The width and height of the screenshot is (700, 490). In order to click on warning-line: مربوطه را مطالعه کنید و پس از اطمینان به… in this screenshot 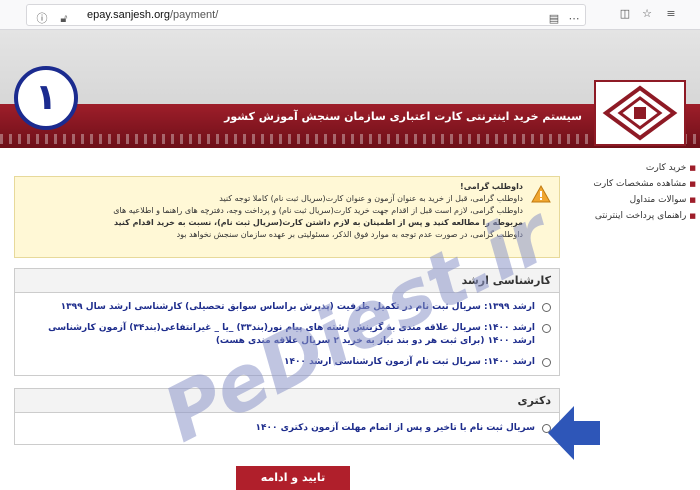, I will do `click(318, 222)`.